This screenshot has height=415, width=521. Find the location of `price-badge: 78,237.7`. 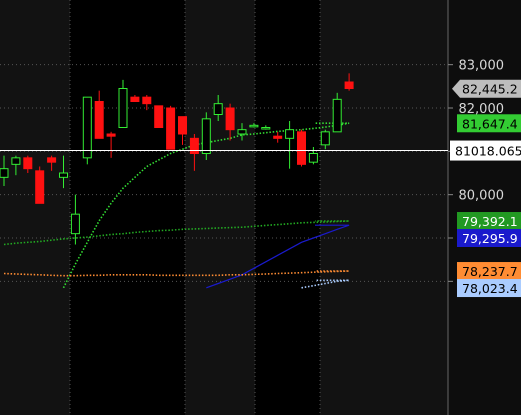

price-badge: 78,237.7 is located at coordinates (489, 271).